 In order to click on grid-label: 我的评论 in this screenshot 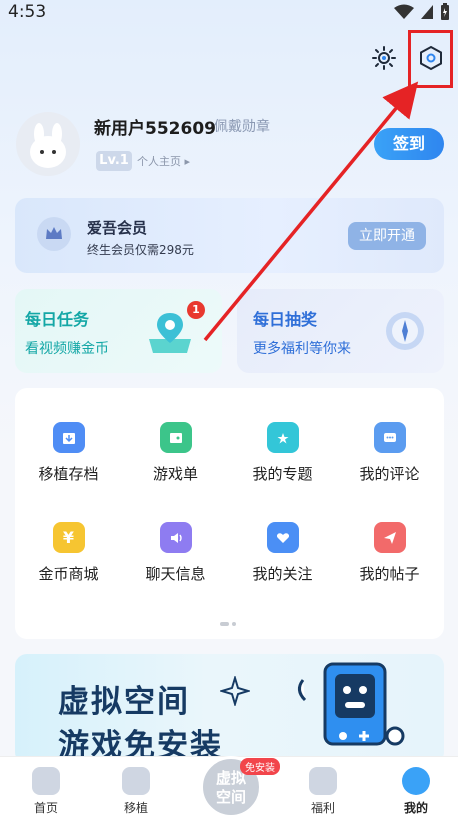, I will do `click(389, 474)`.